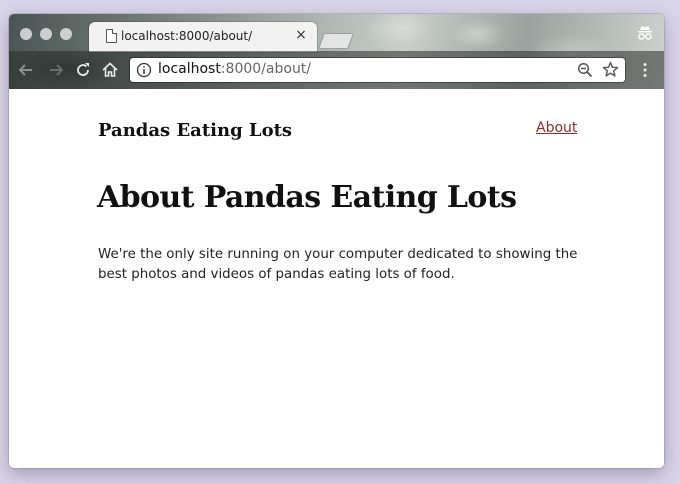  Describe the element at coordinates (266, 69) in the screenshot. I see `url-path: :8000/about/` at that location.